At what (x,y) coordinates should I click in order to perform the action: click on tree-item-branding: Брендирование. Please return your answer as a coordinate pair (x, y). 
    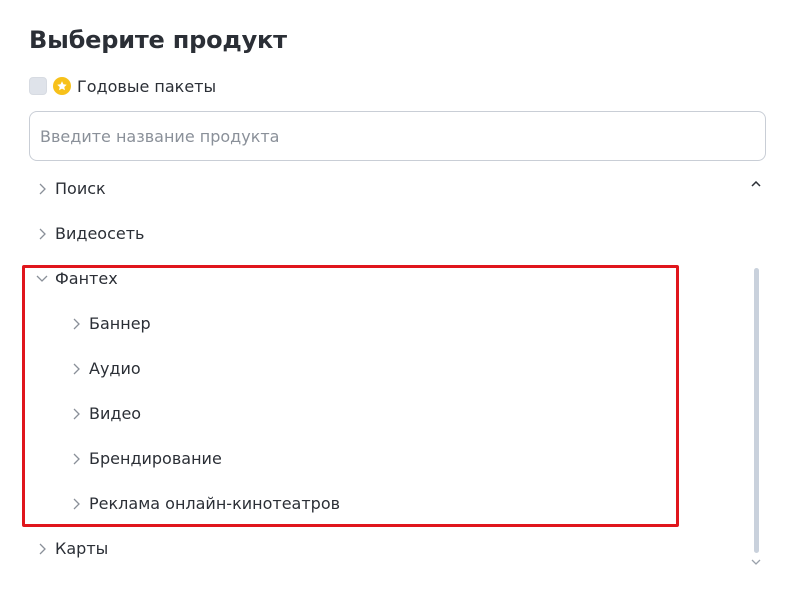
    Looking at the image, I should click on (146, 458).